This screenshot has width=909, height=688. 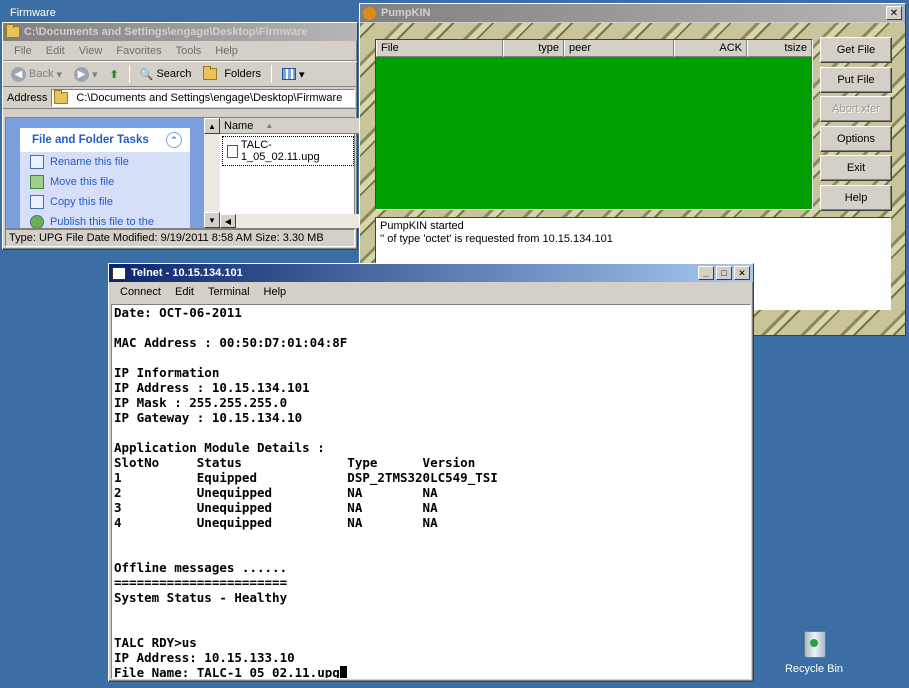 I want to click on task-pane-scrollbar: ▲ ▼, so click(x=212, y=173).